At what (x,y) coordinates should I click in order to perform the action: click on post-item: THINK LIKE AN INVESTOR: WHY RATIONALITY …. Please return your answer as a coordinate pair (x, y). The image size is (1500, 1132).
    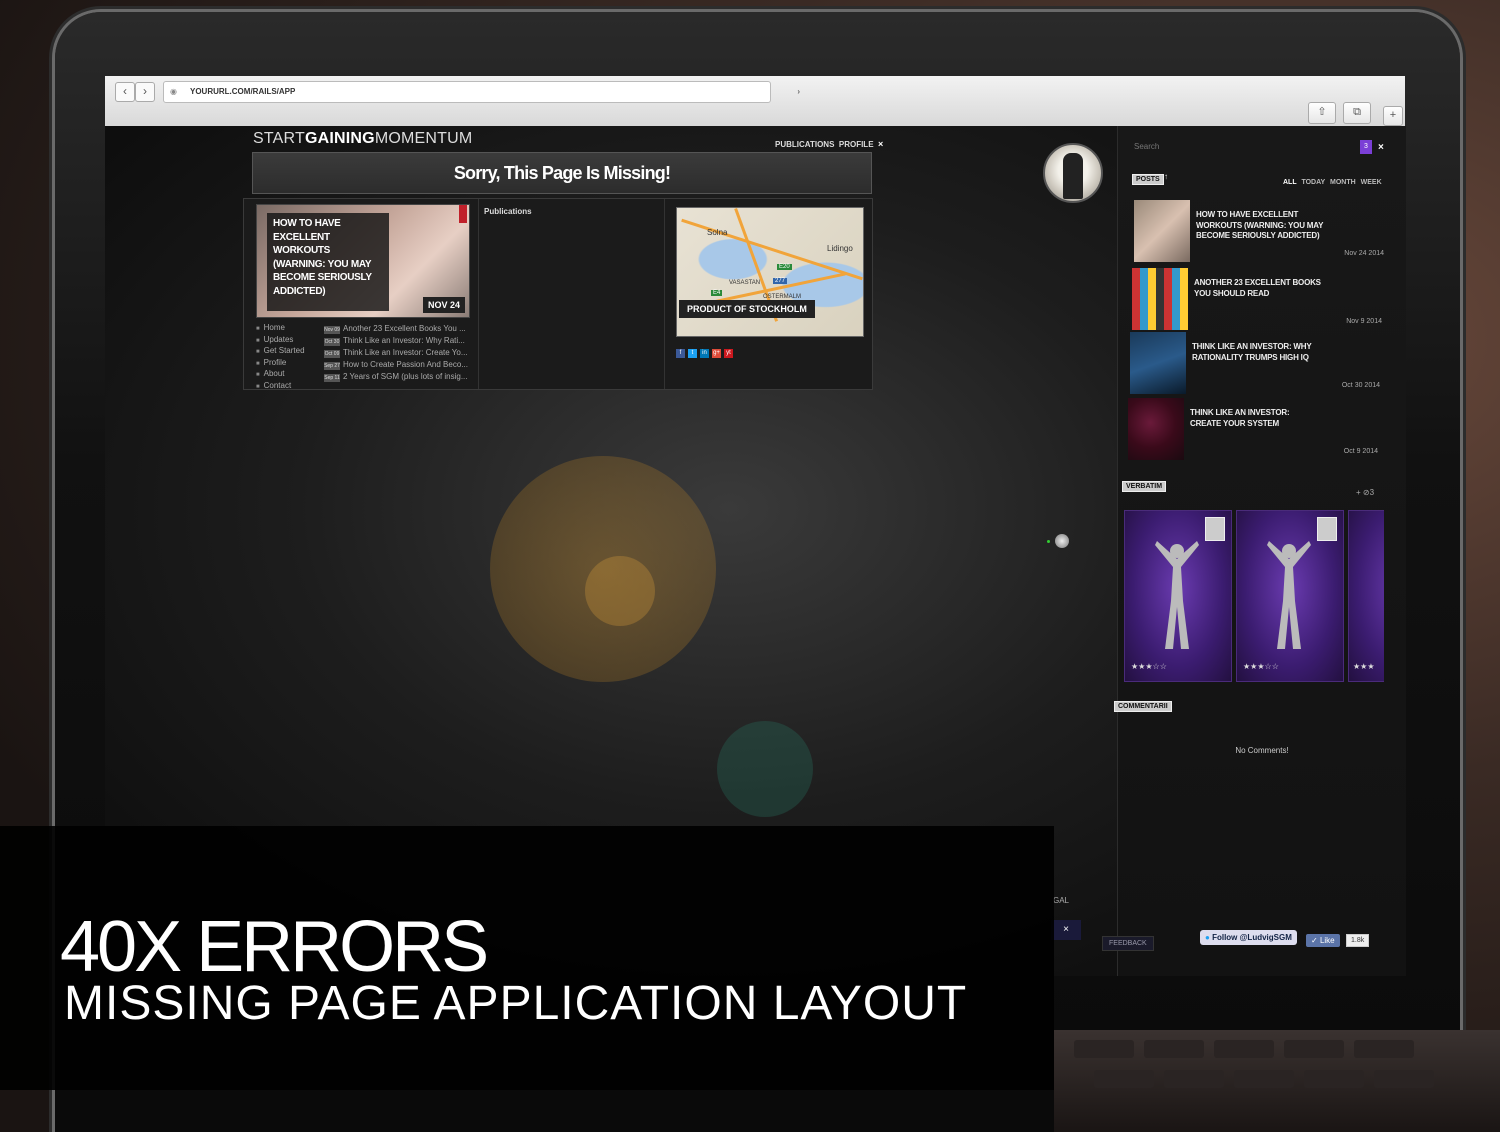
    Looking at the image, I should click on (1259, 364).